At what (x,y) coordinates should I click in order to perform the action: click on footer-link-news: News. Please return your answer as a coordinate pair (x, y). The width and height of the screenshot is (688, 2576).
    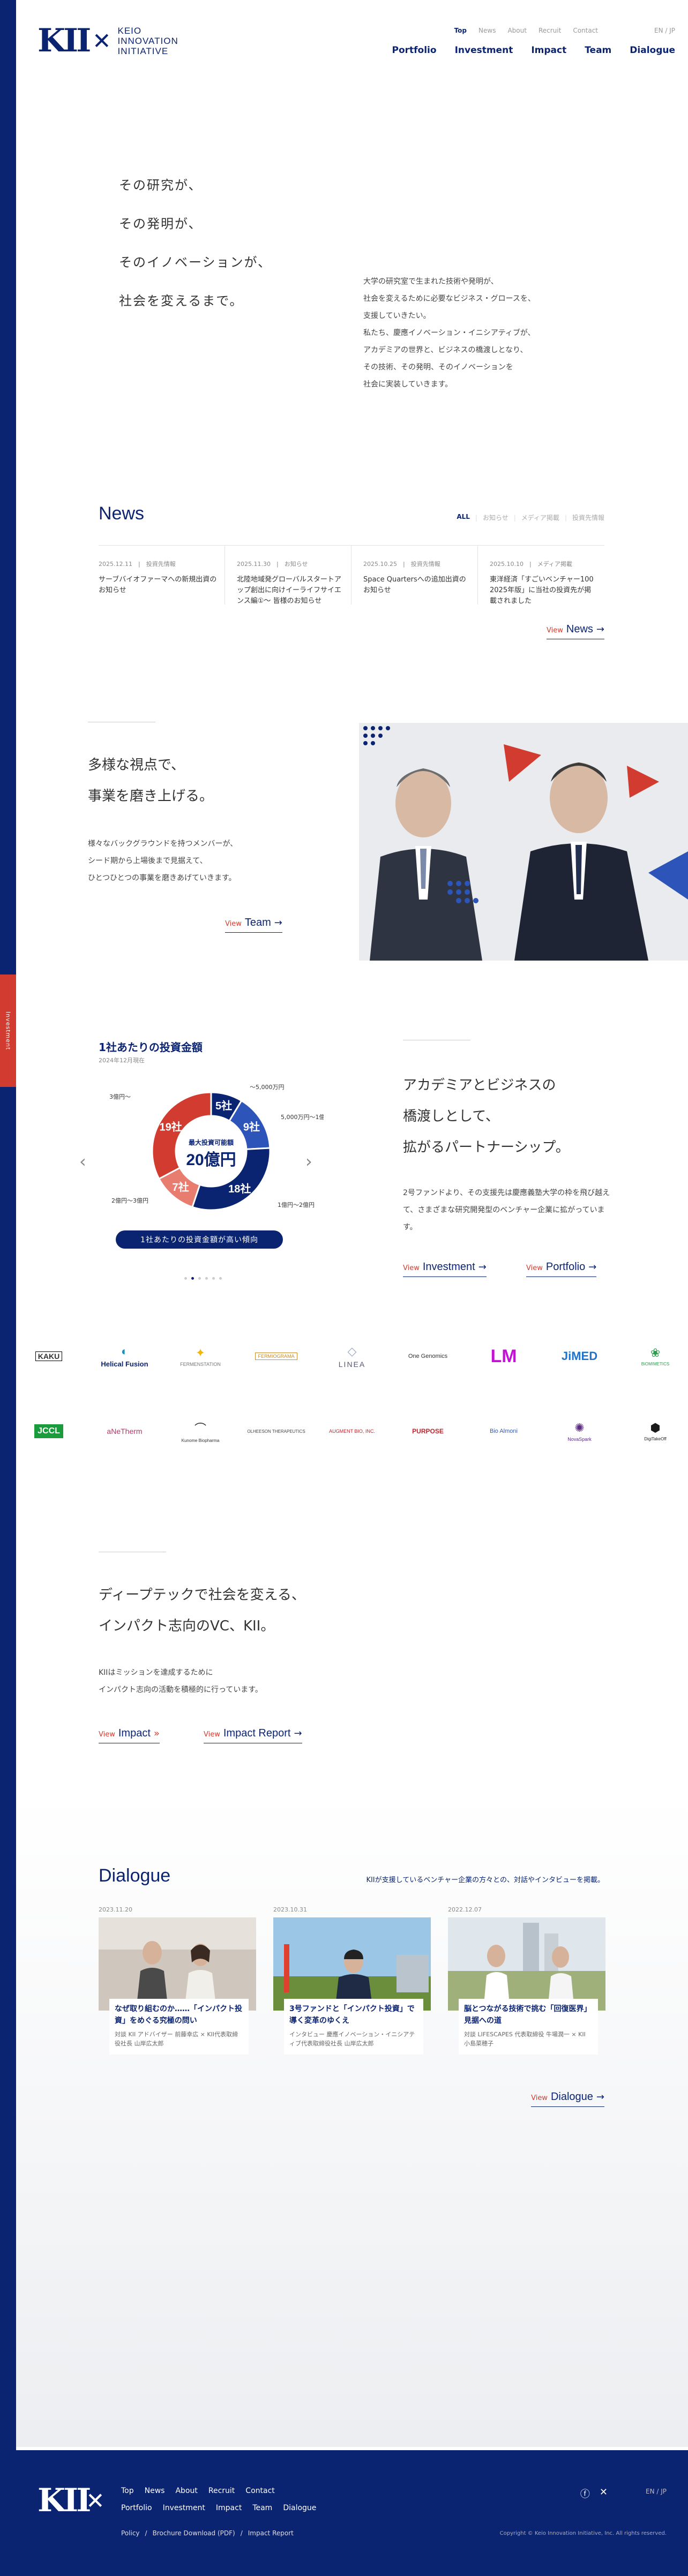
    Looking at the image, I should click on (155, 2491).